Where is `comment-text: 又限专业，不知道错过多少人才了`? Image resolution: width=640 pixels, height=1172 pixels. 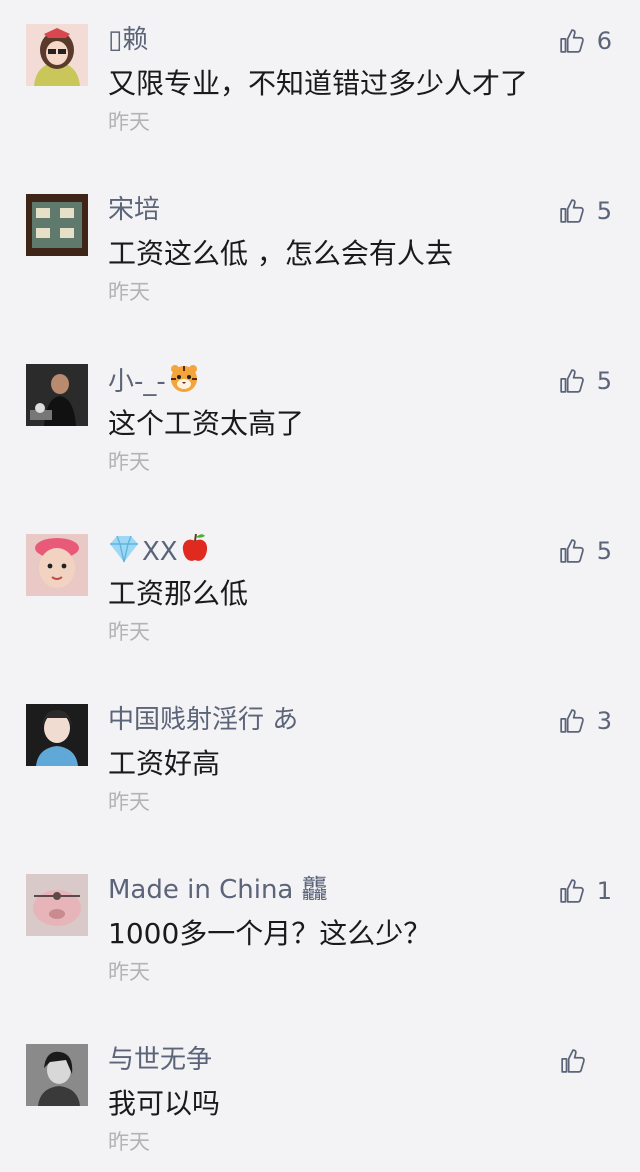
comment-text: 又限专业，不知道错过多少人才了 is located at coordinates (318, 83).